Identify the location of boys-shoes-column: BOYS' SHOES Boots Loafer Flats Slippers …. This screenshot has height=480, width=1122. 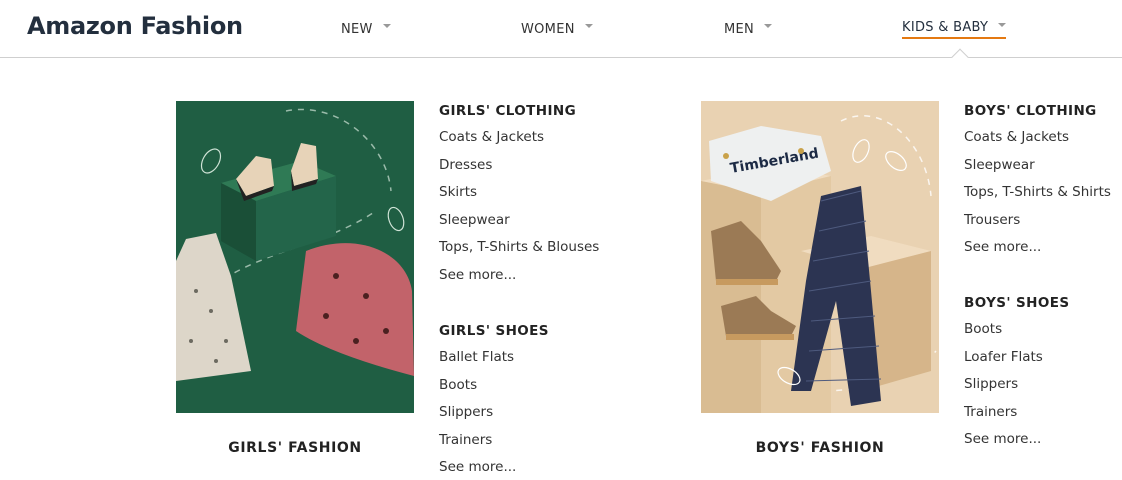
(1016, 373).